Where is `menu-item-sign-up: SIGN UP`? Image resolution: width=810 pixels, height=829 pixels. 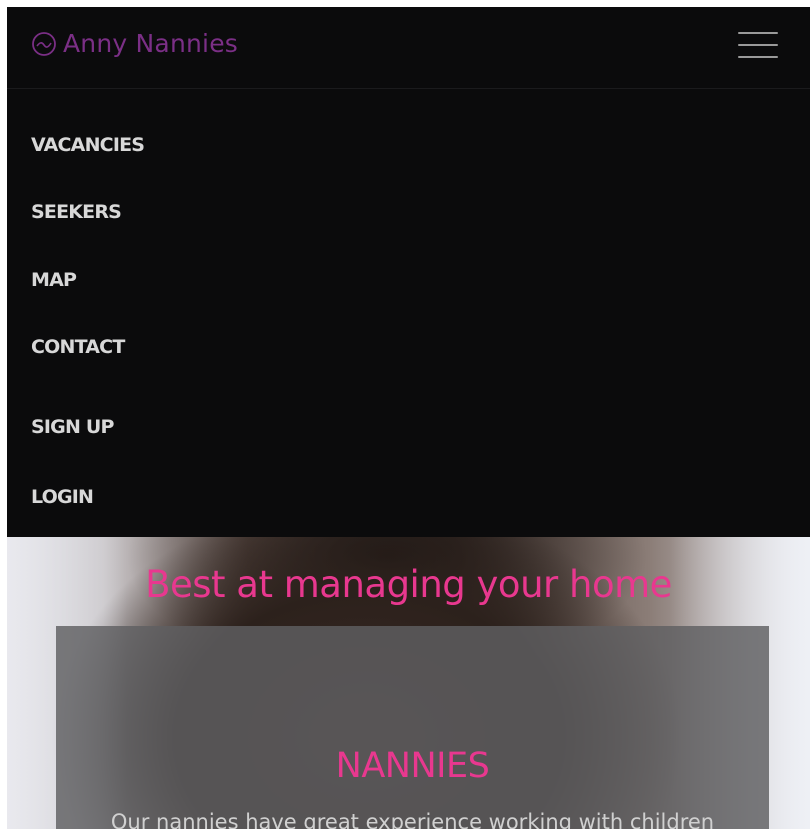
menu-item-sign-up: SIGN UP is located at coordinates (72, 427).